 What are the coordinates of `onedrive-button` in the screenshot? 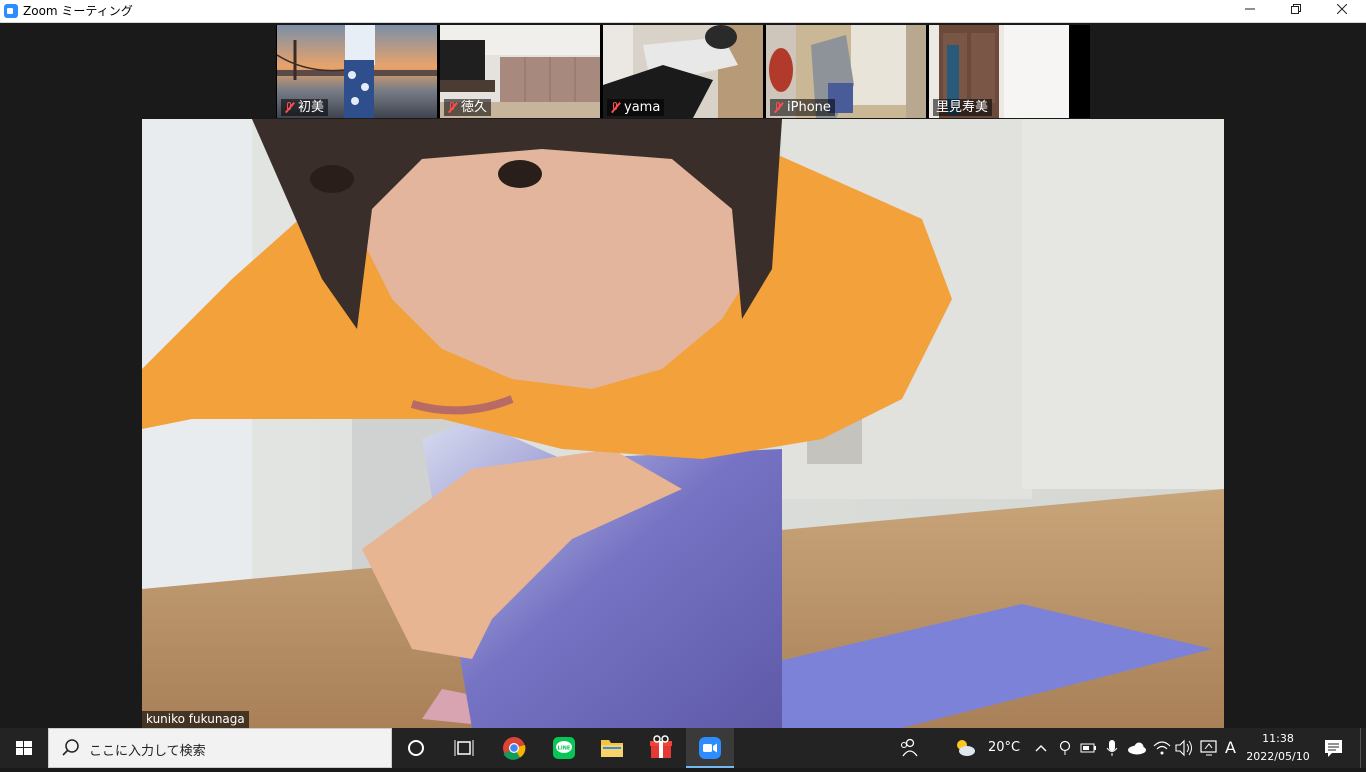 It's located at (1137, 748).